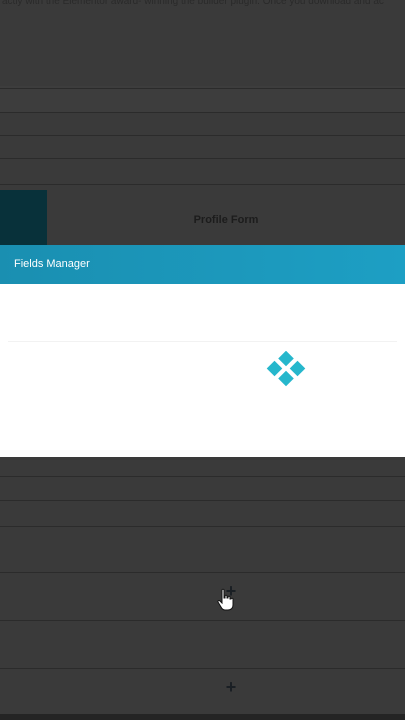 The image size is (405, 720). Describe the element at coordinates (202, 99) in the screenshot. I see `background-row` at that location.